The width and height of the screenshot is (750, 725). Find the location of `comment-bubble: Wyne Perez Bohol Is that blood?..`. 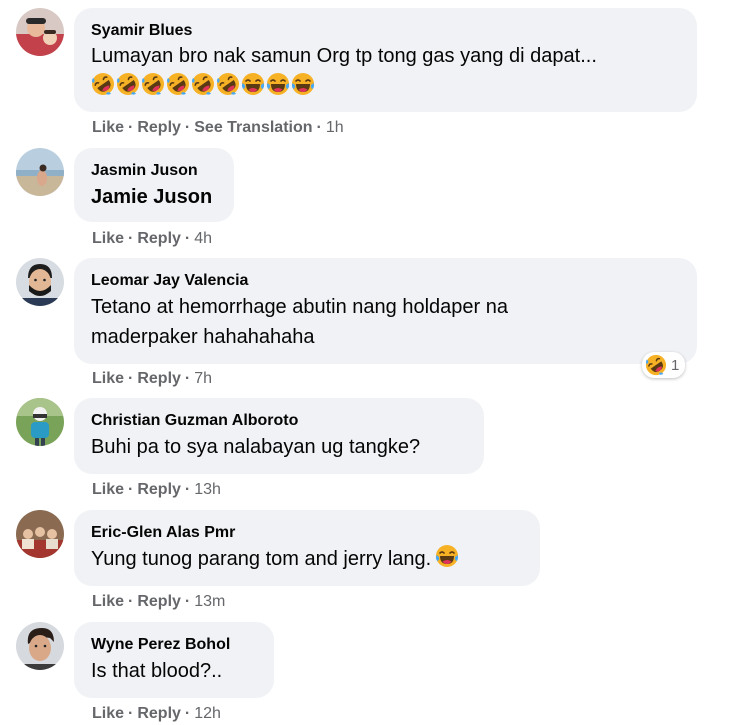

comment-bubble: Wyne Perez Bohol Is that blood?.. is located at coordinates (174, 660).